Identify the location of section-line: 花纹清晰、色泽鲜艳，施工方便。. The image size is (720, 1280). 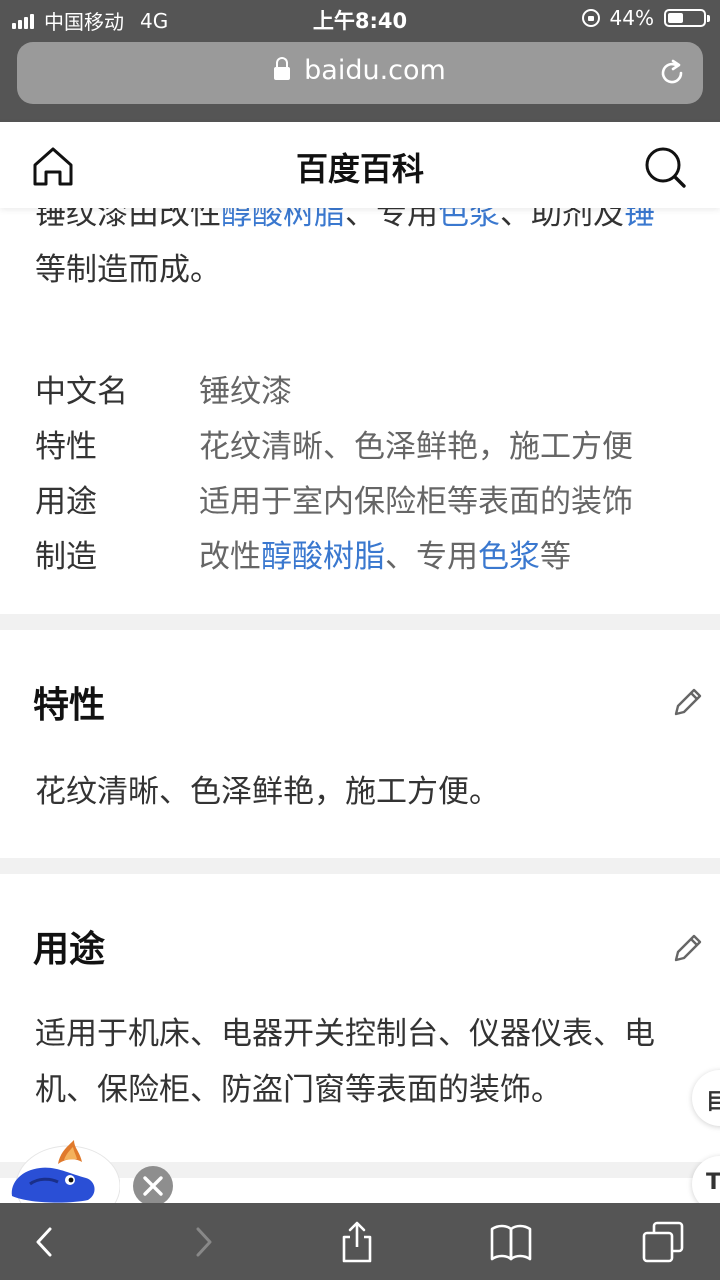
(267, 792).